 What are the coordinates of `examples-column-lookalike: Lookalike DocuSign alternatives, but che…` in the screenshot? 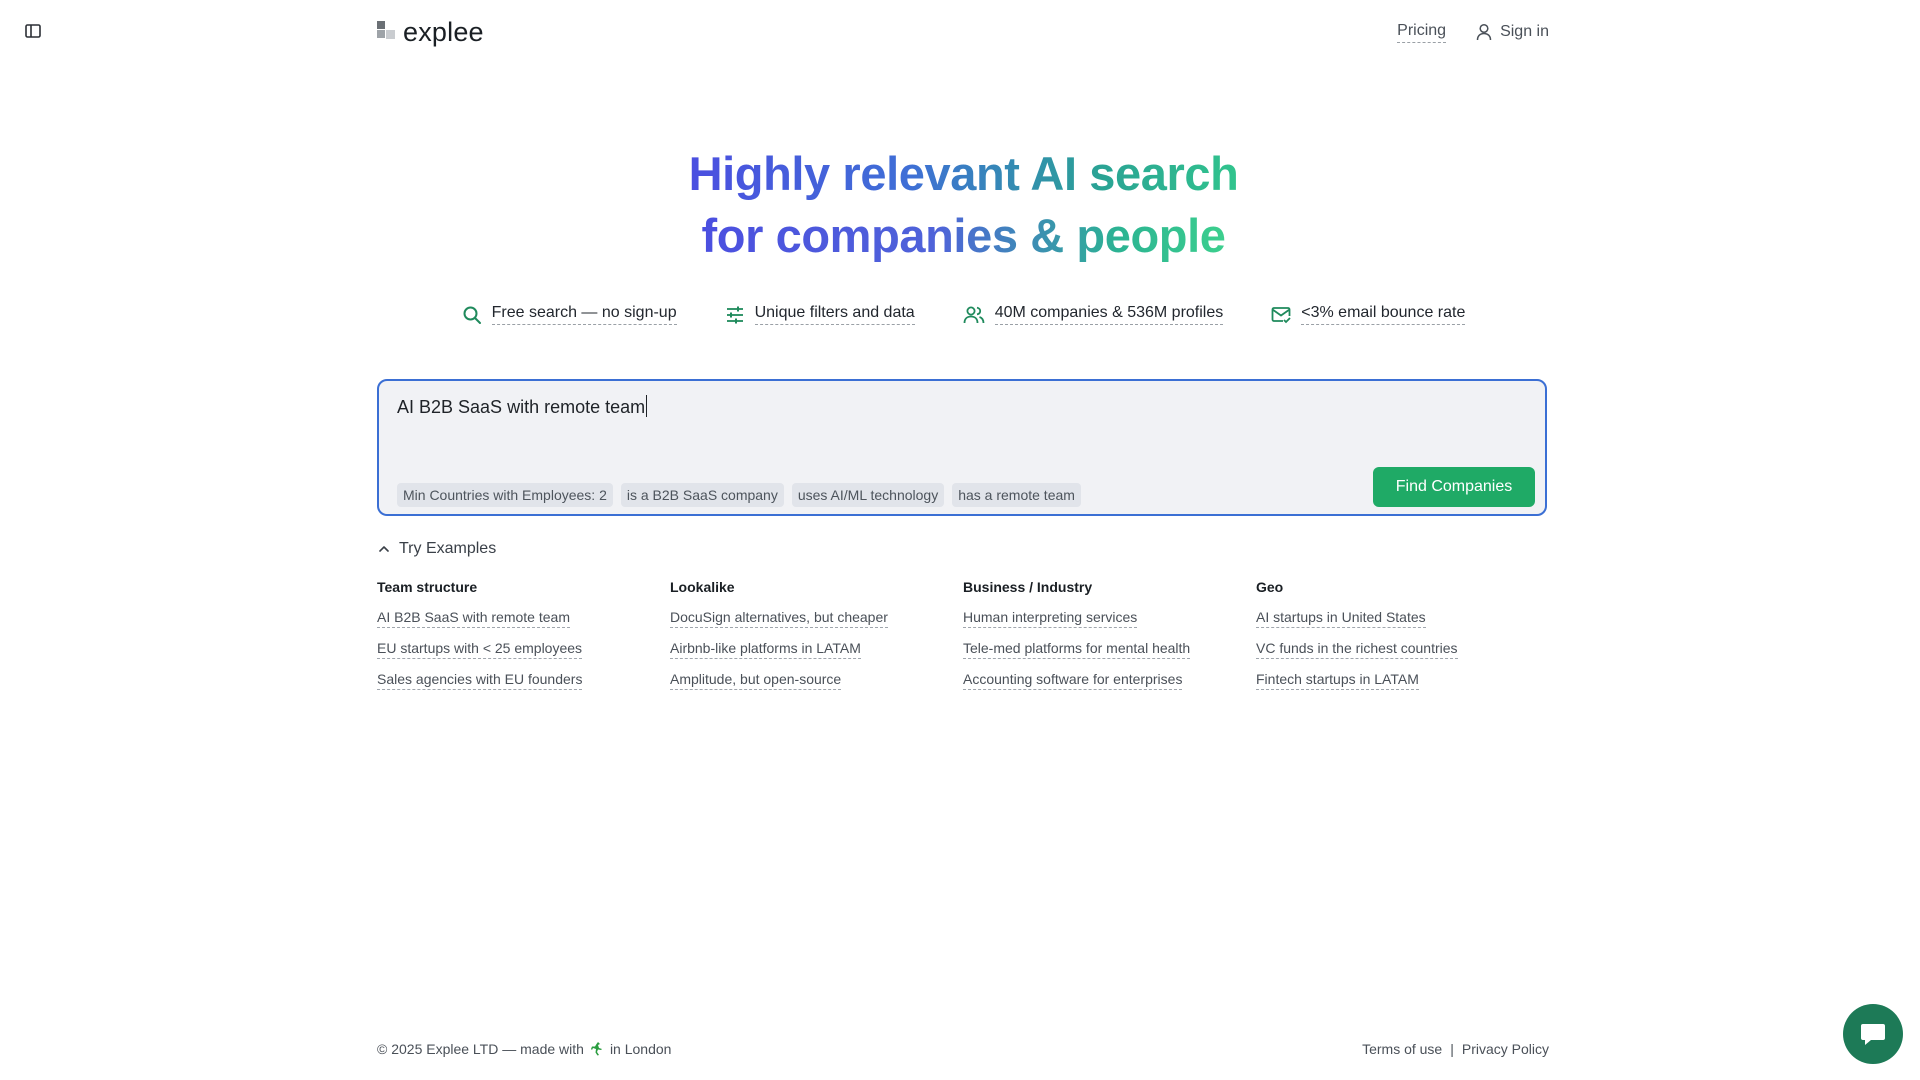 It's located at (816, 640).